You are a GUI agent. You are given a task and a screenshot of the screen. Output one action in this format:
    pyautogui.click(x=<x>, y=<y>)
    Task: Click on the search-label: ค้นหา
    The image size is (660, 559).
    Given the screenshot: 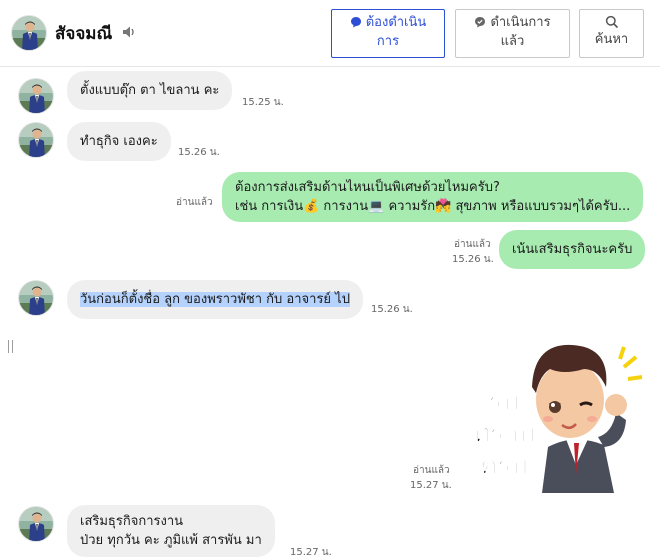 What is the action you would take?
    pyautogui.click(x=611, y=39)
    